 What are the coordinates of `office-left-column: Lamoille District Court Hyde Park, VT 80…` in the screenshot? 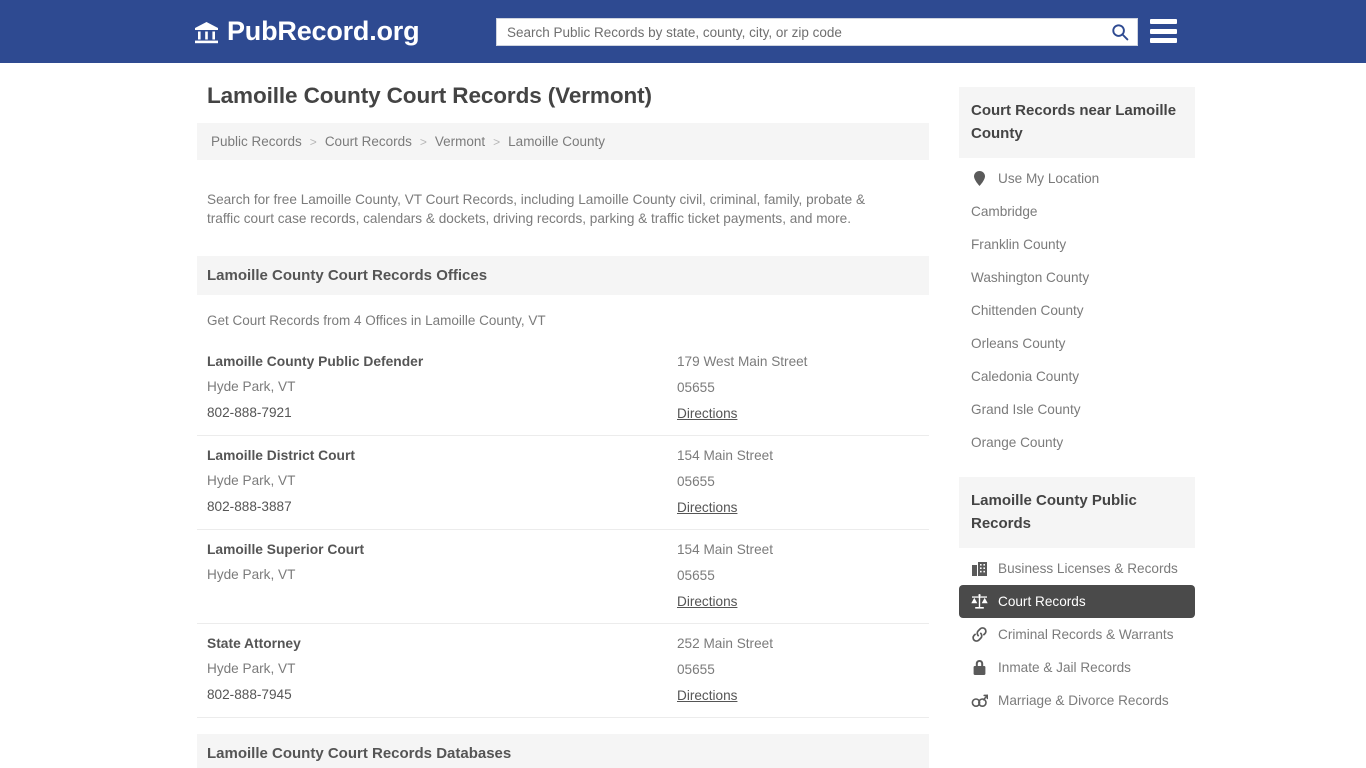 It's located at (442, 481).